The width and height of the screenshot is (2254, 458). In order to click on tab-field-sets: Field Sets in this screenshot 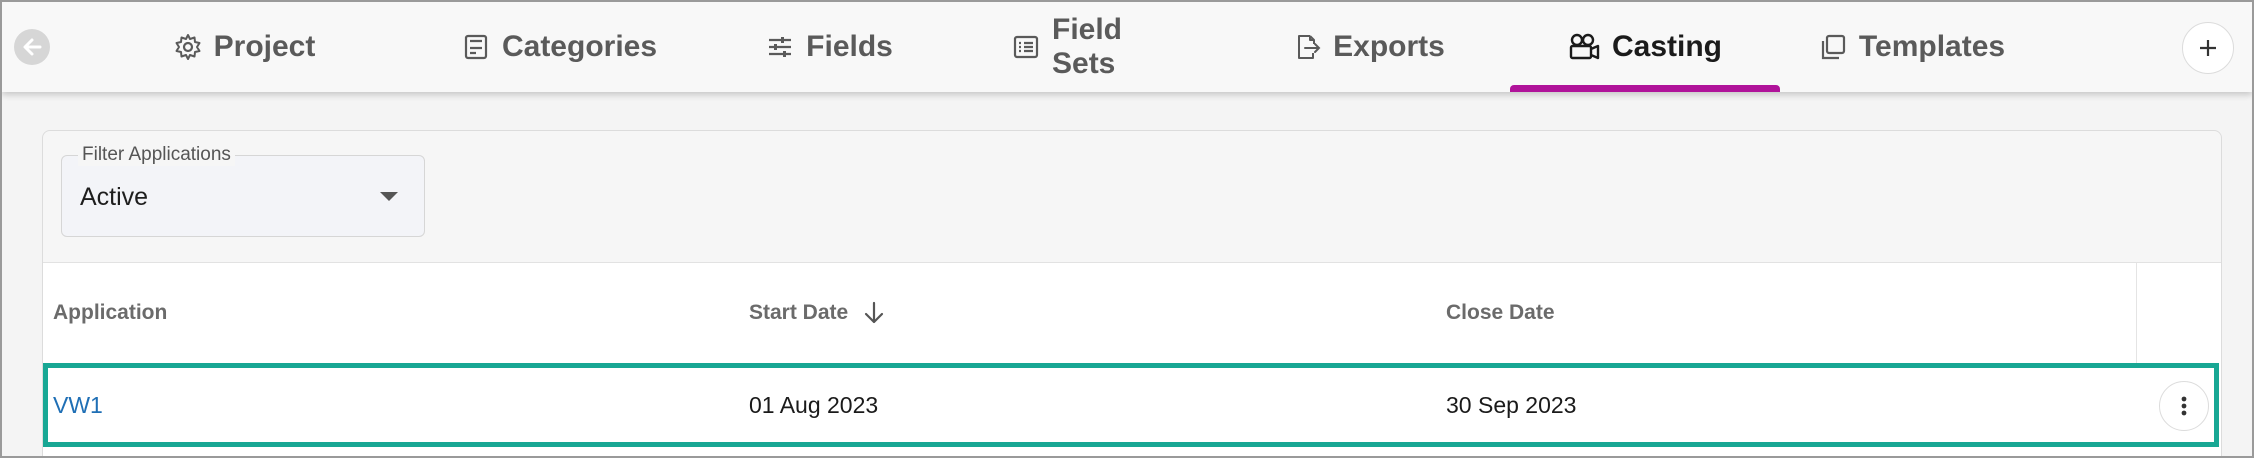, I will do `click(1099, 47)`.